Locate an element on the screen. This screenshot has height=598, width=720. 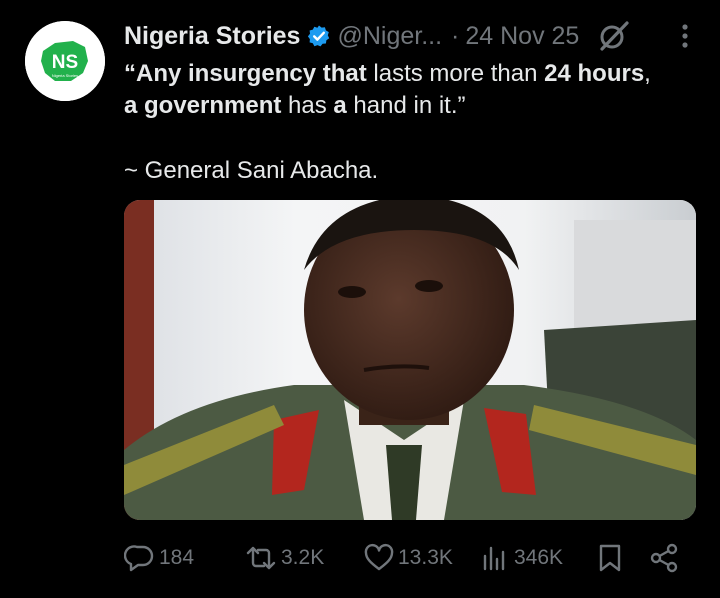
like-button: 13.3K is located at coordinates (408, 558).